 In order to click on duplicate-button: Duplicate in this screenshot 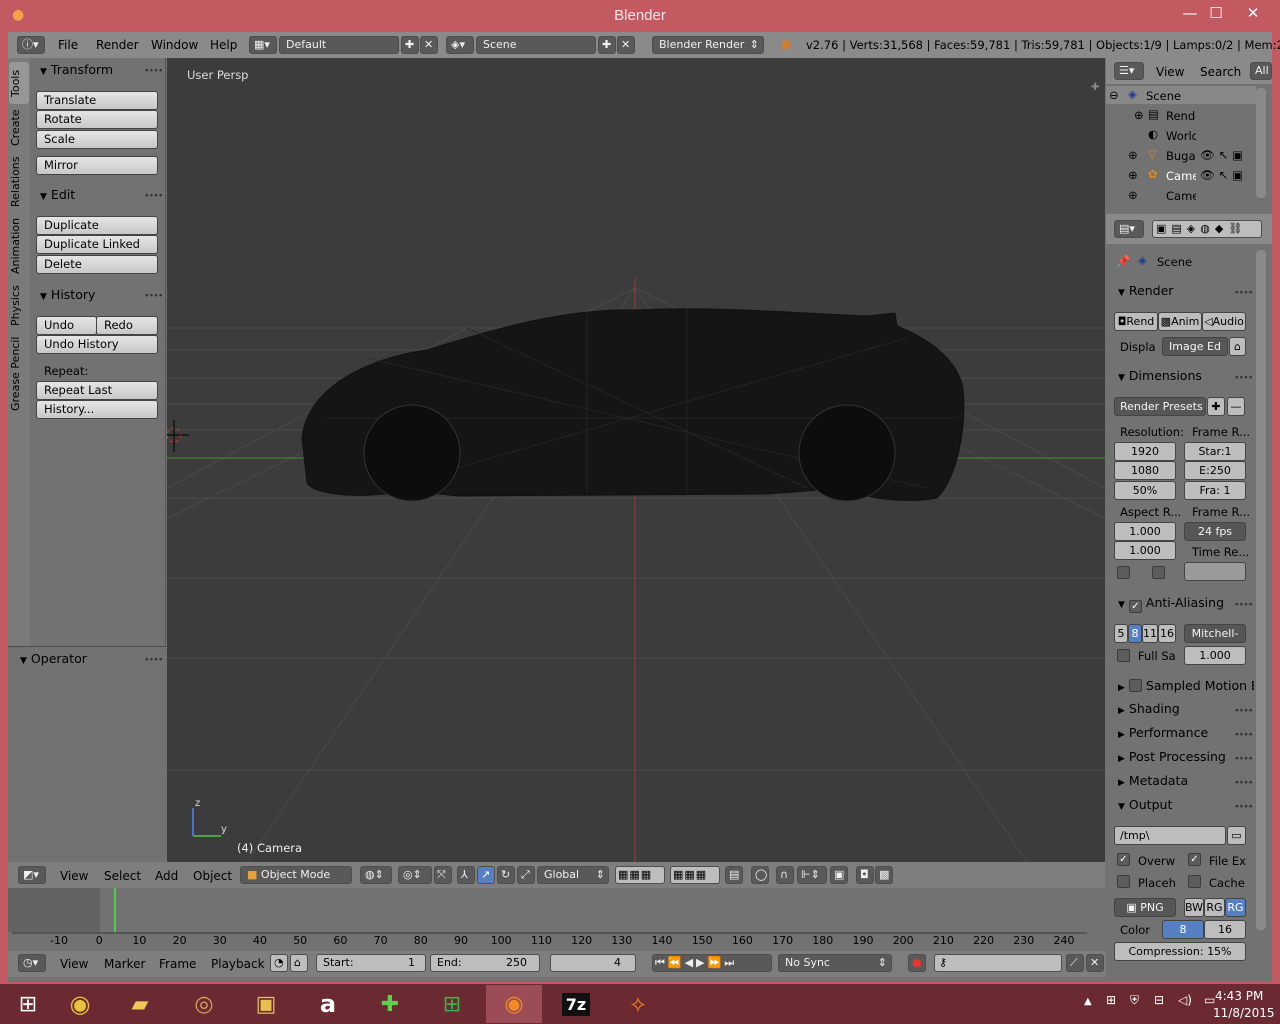, I will do `click(97, 225)`.